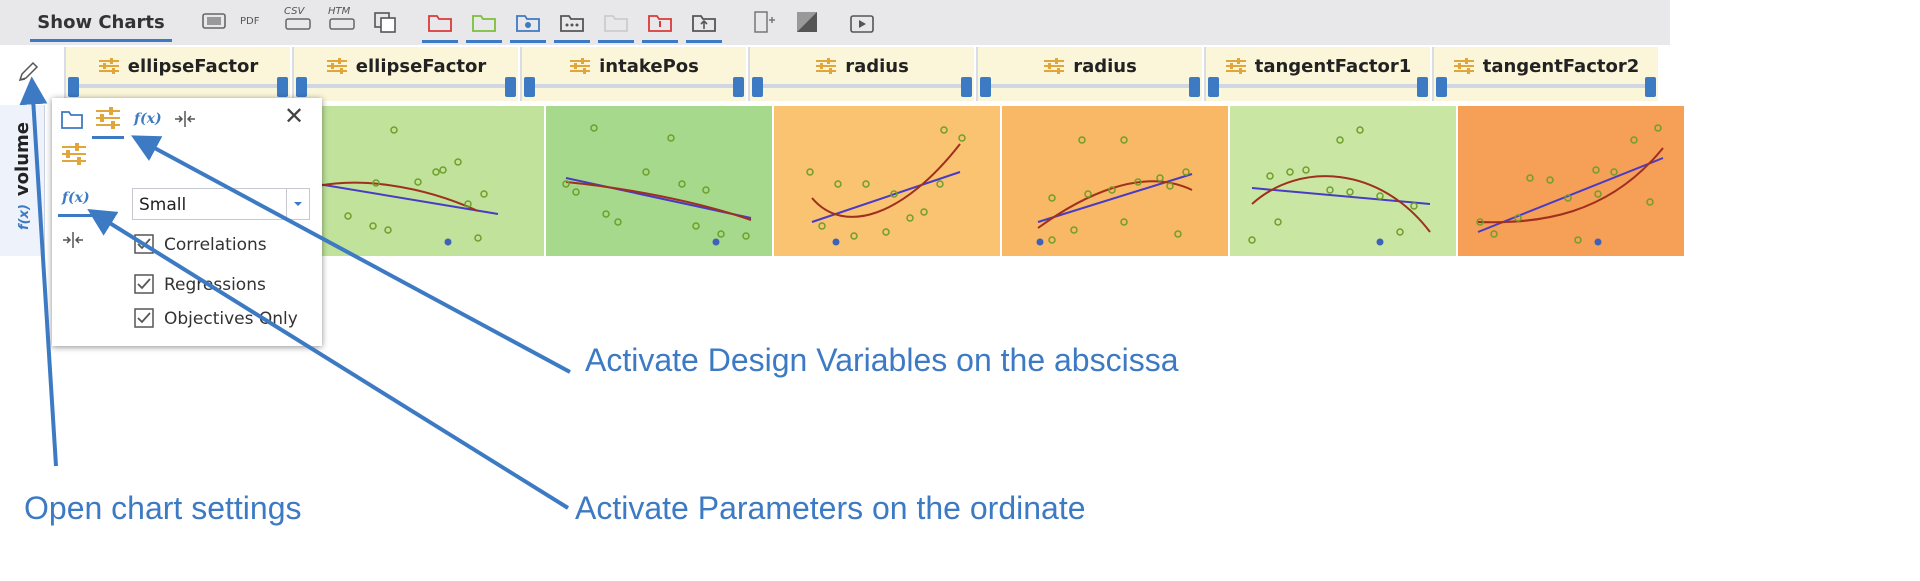 This screenshot has width=1920, height=581. Describe the element at coordinates (386, 22) in the screenshot. I see `duplicate-icon` at that location.